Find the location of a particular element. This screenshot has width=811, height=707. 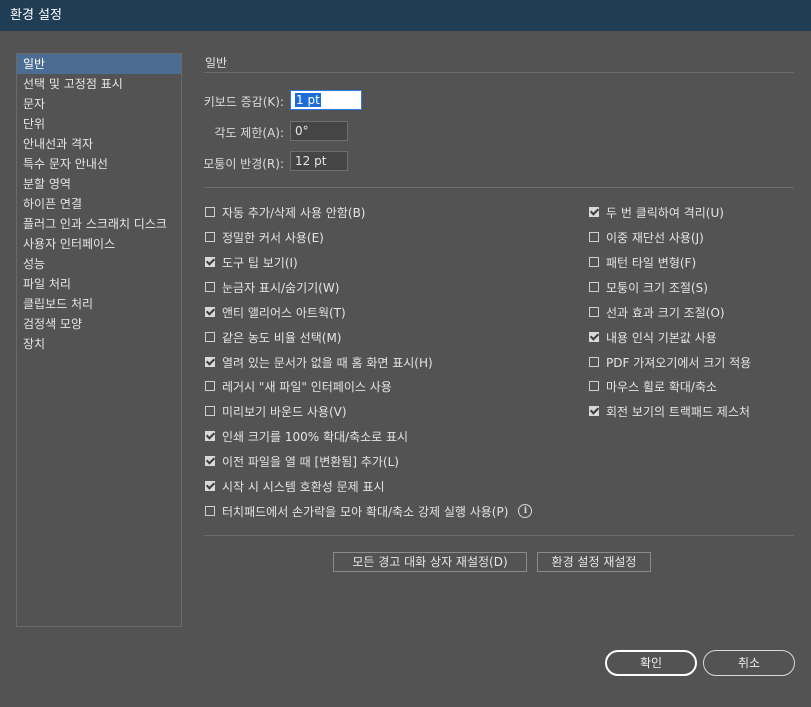

checkbox-label: 이중 재단선 사용(J) is located at coordinates (655, 237).